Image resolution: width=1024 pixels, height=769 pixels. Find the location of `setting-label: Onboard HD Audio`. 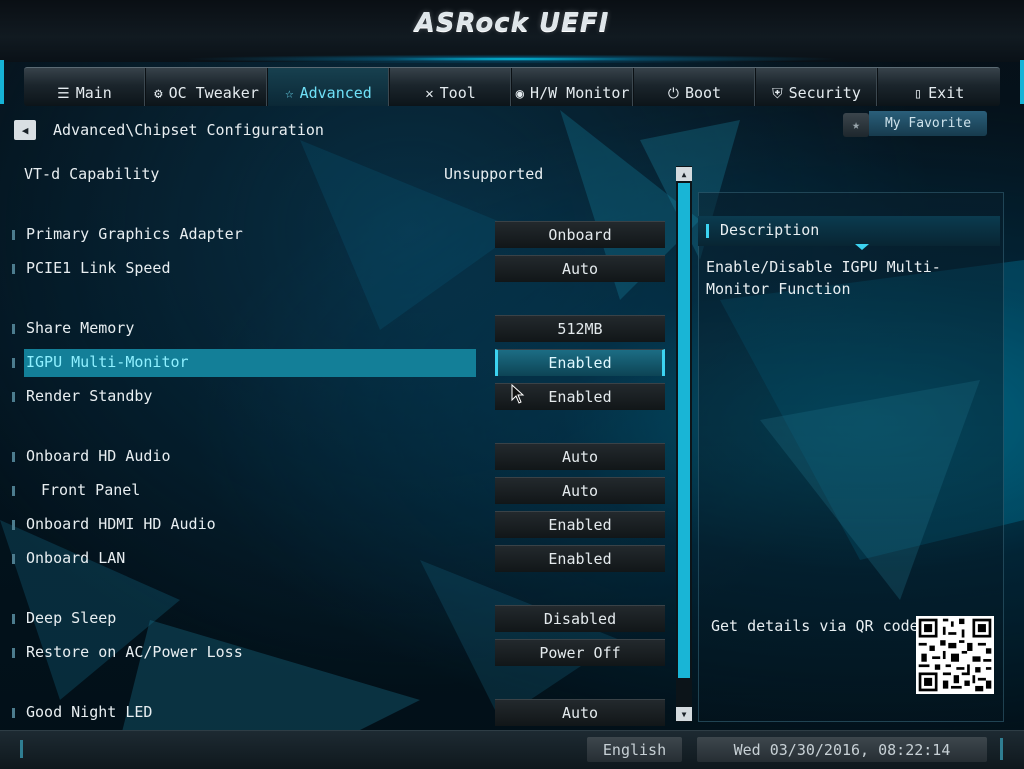

setting-label: Onboard HD Audio is located at coordinates (98, 456).